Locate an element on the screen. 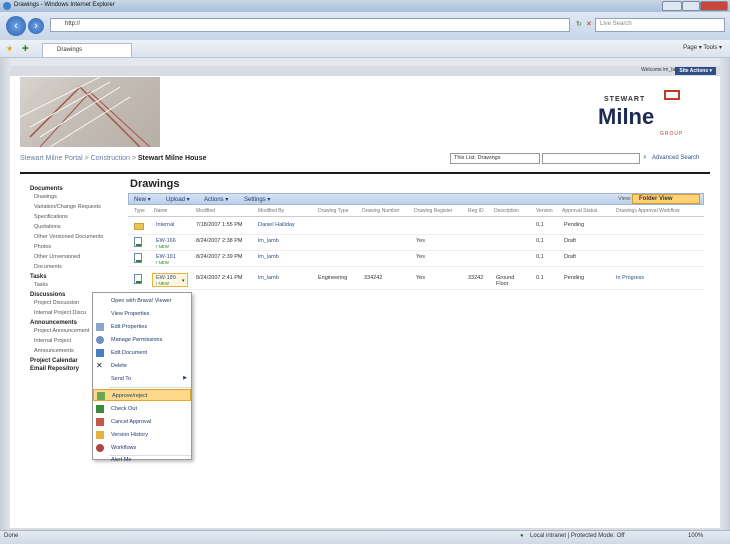 The width and height of the screenshot is (730, 544). col-header: Drawing Type is located at coordinates (333, 211).